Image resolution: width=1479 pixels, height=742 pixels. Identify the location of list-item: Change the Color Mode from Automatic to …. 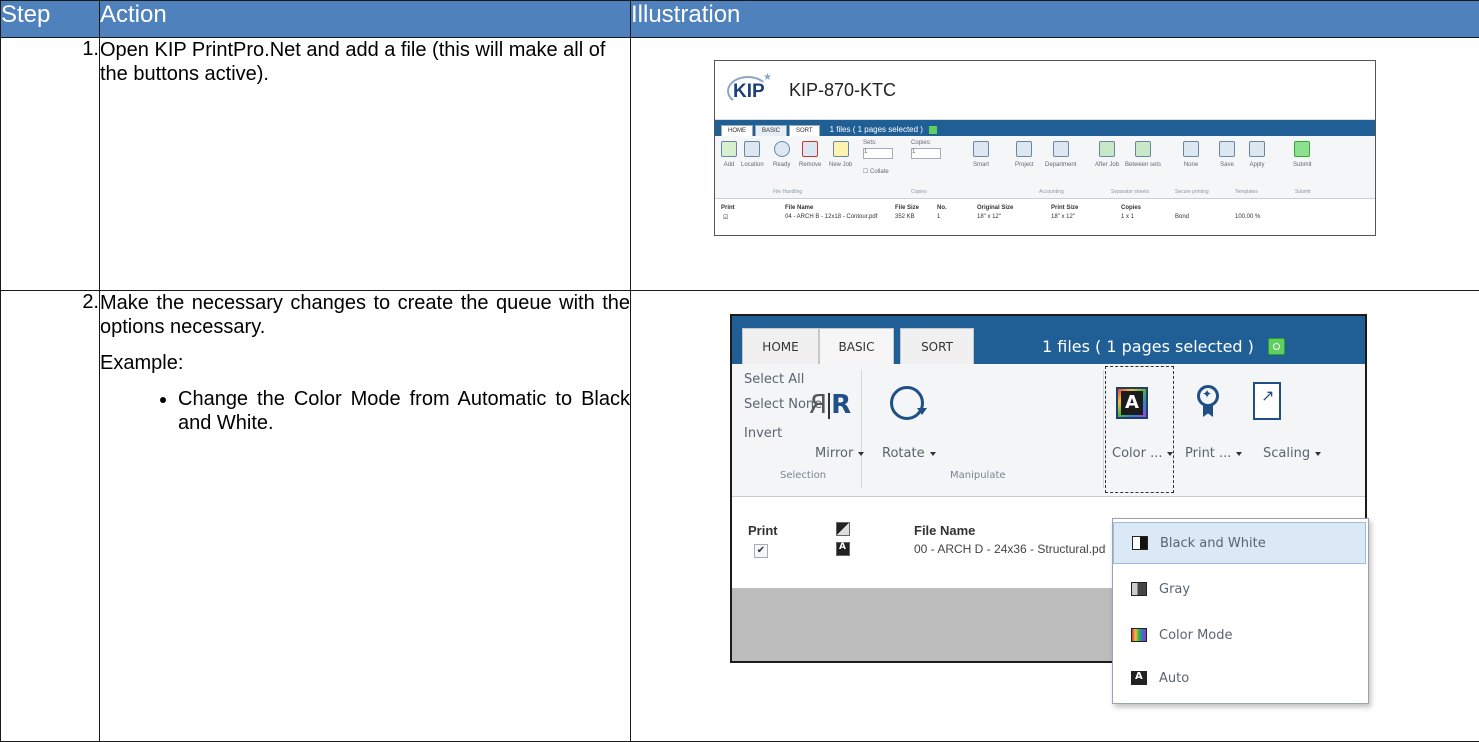
(404, 411).